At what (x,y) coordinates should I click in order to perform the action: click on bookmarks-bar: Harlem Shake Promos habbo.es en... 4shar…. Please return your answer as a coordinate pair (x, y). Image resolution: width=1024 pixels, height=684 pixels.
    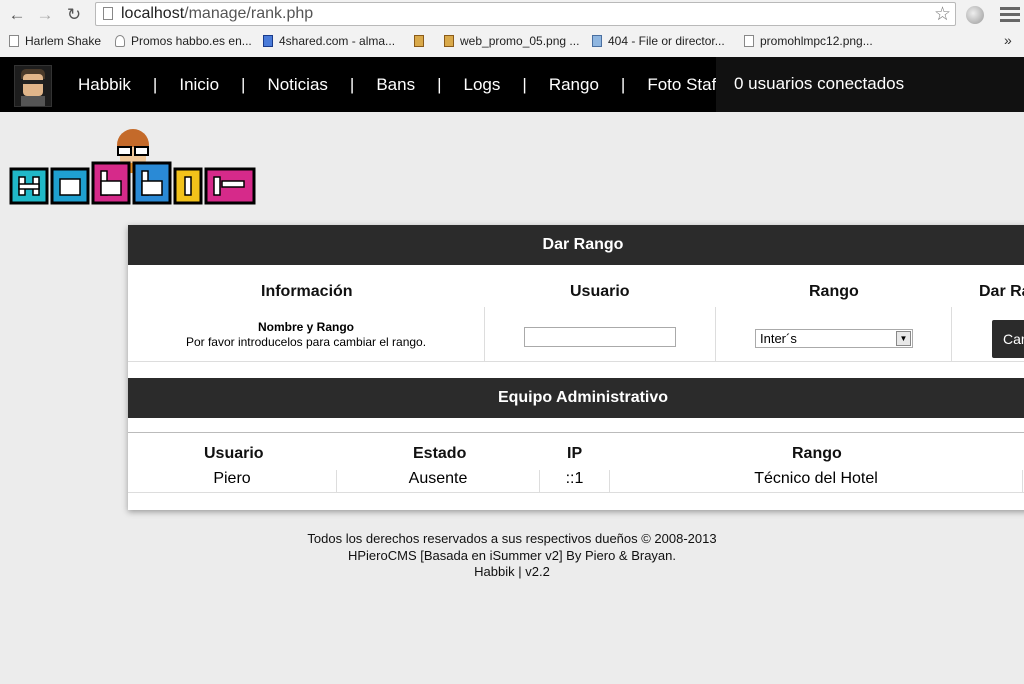
    Looking at the image, I should click on (512, 42).